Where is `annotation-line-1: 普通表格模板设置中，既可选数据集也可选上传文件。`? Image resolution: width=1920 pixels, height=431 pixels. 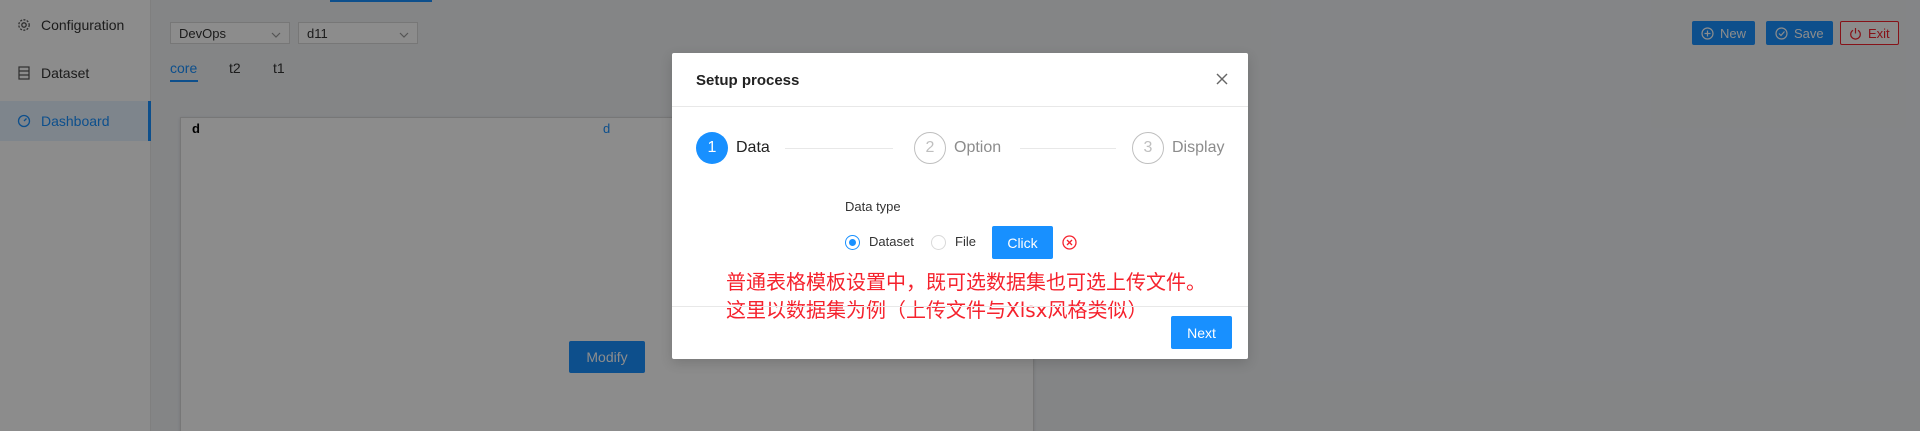
annotation-line-1: 普通表格模板设置中，既可选数据集也可选上传文件。 is located at coordinates (966, 282).